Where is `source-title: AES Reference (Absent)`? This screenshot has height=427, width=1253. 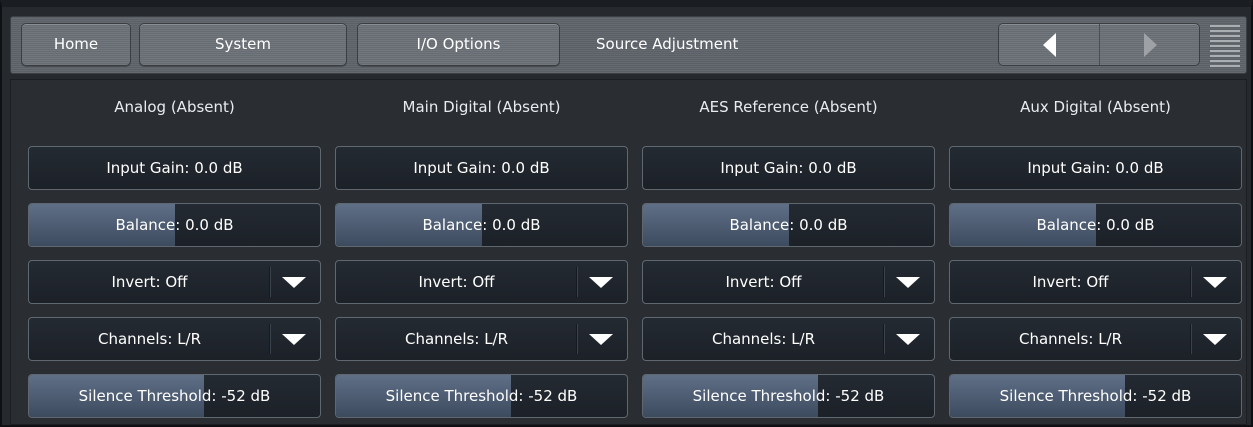
source-title: AES Reference (Absent) is located at coordinates (788, 107).